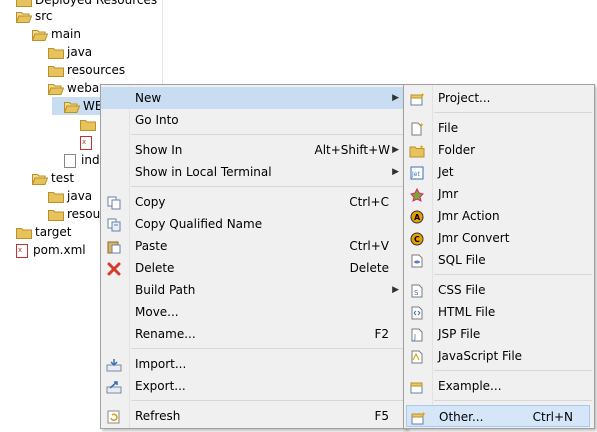 This screenshot has height=432, width=597. I want to click on menu-item-delete: Delete Delete, so click(253, 268).